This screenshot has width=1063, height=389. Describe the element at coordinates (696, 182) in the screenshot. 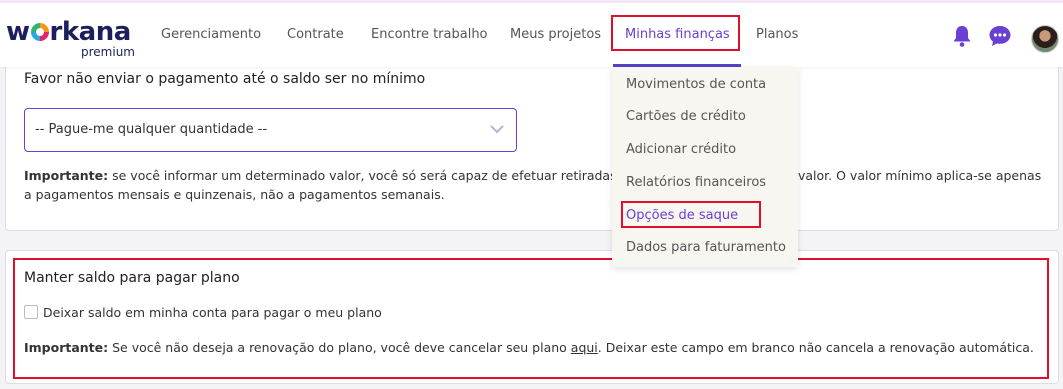

I see `menu-item-relatorios-financeiros: Relatórios financeiros` at that location.